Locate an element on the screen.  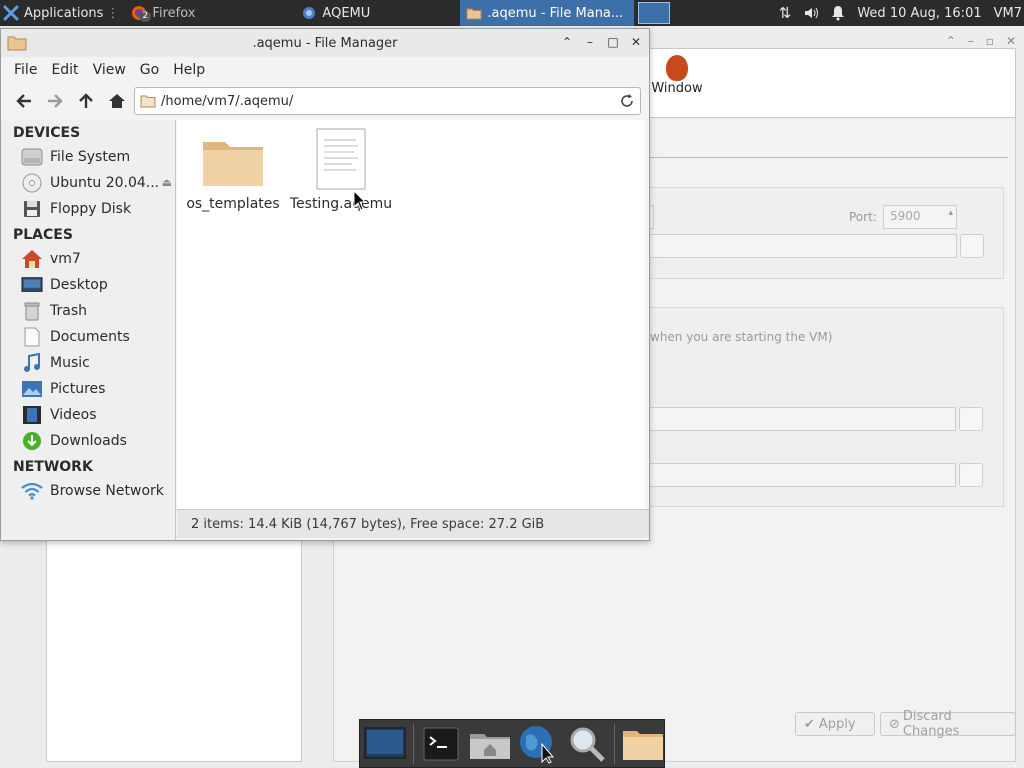
arrow-right-icon is located at coordinates (55, 101).